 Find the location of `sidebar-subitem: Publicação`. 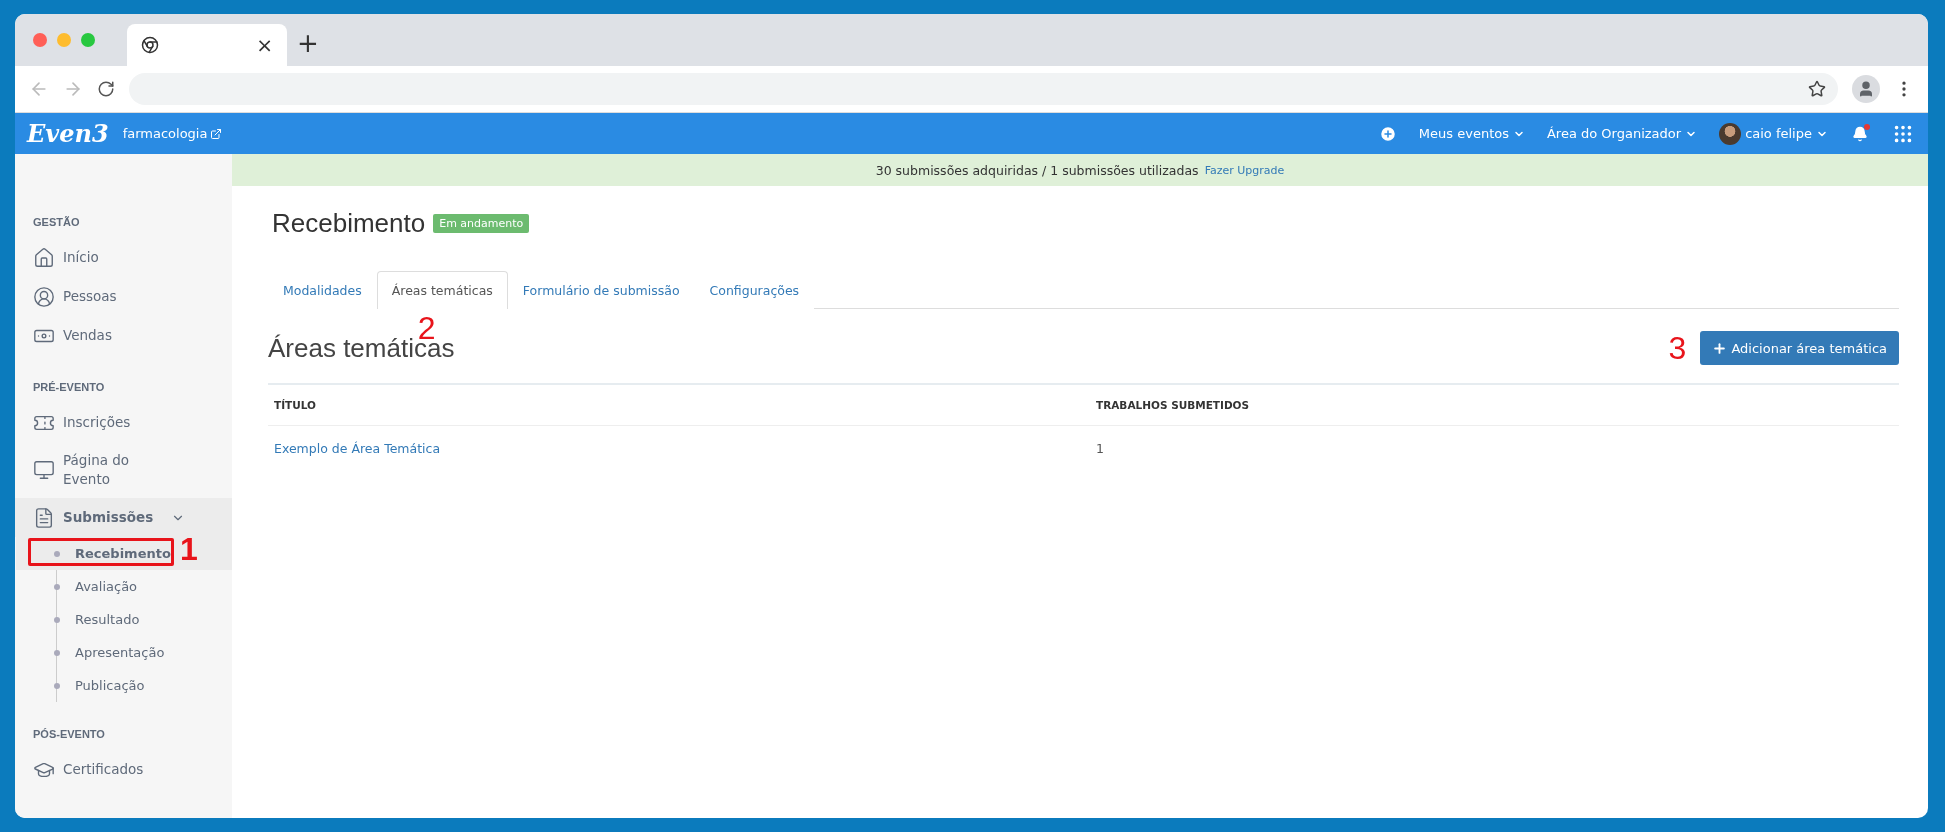

sidebar-subitem: Publicação is located at coordinates (124, 686).